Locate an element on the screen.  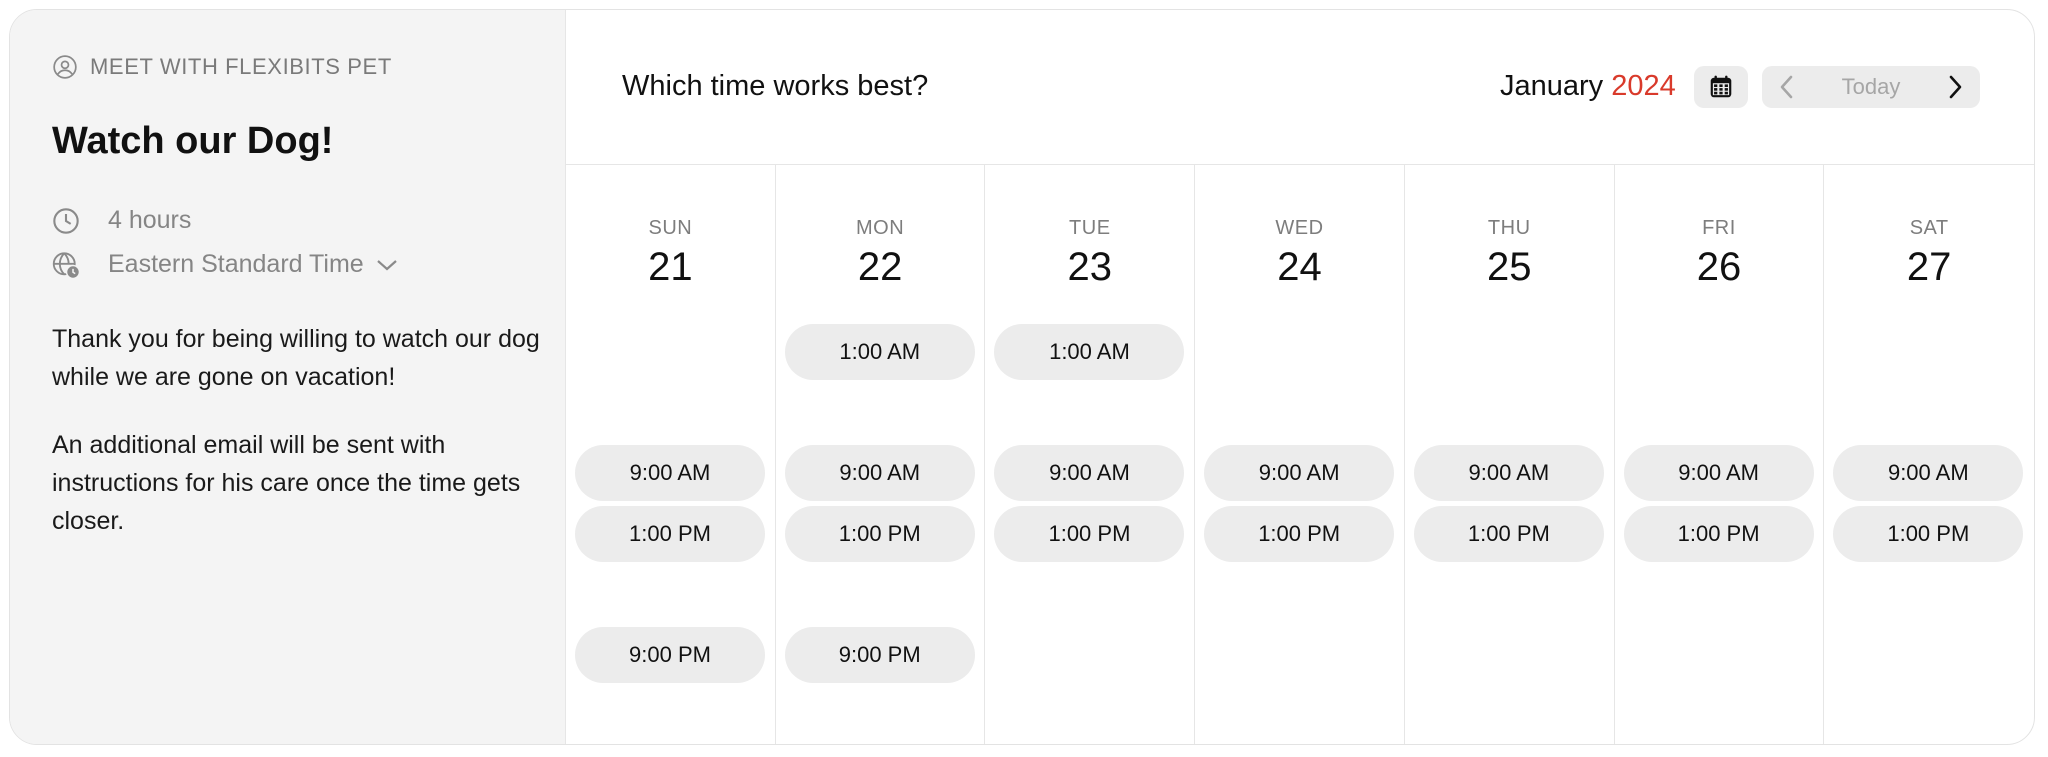
event-title: Watch our Dog! is located at coordinates (193, 141).